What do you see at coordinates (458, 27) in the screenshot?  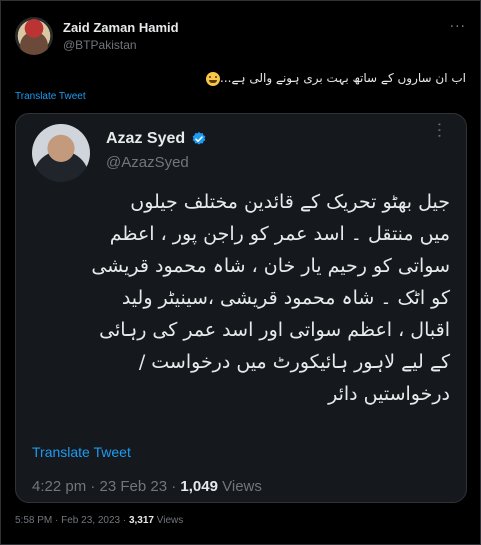 I see `more-options-button: ···` at bounding box center [458, 27].